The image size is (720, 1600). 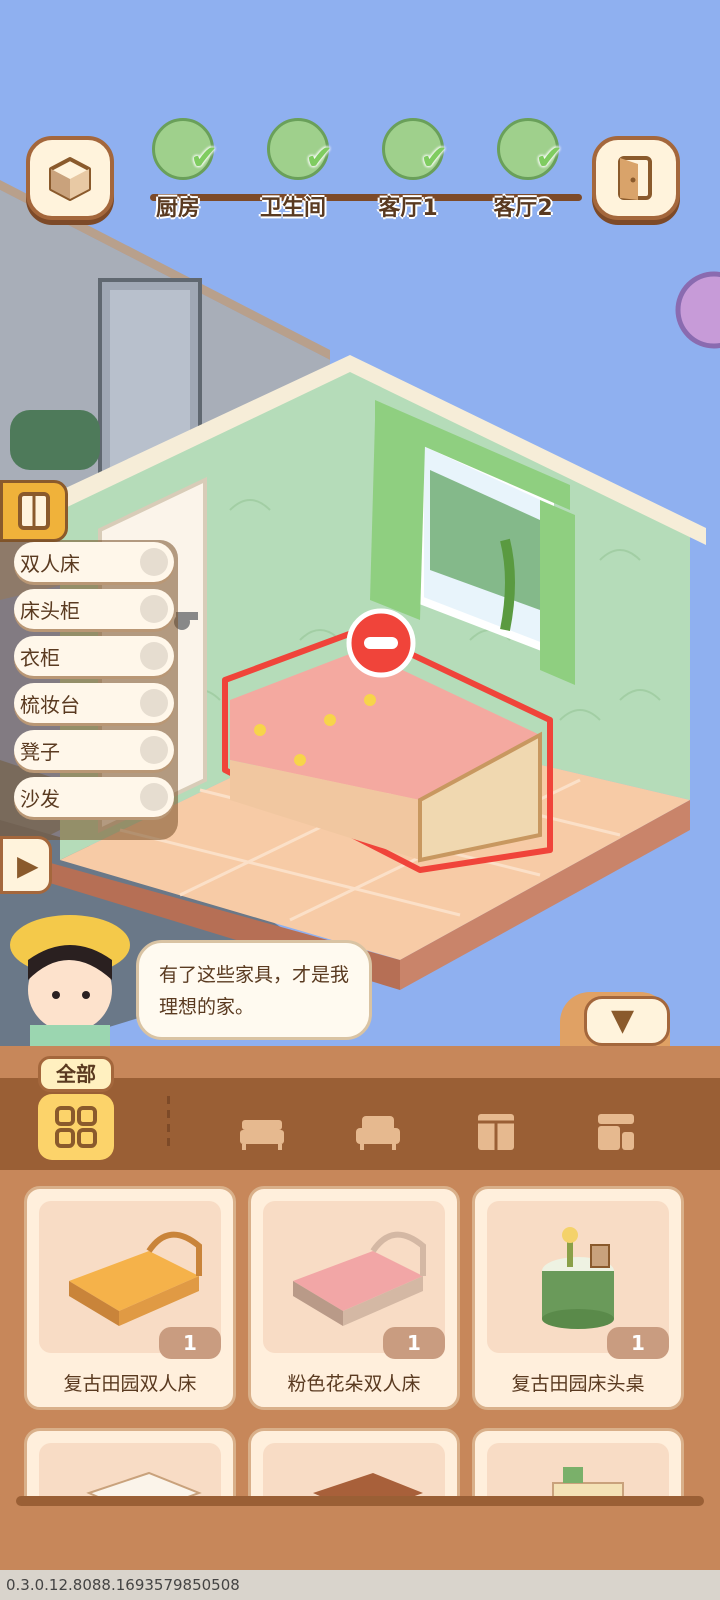 I want to click on item-name: 复古田园双人床, so click(x=130, y=1384).